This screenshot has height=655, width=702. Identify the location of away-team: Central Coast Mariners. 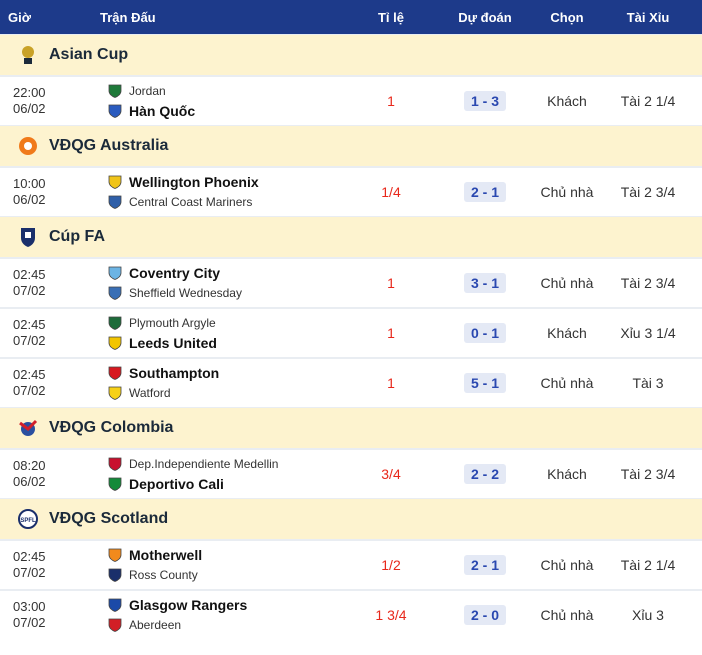
(230, 202).